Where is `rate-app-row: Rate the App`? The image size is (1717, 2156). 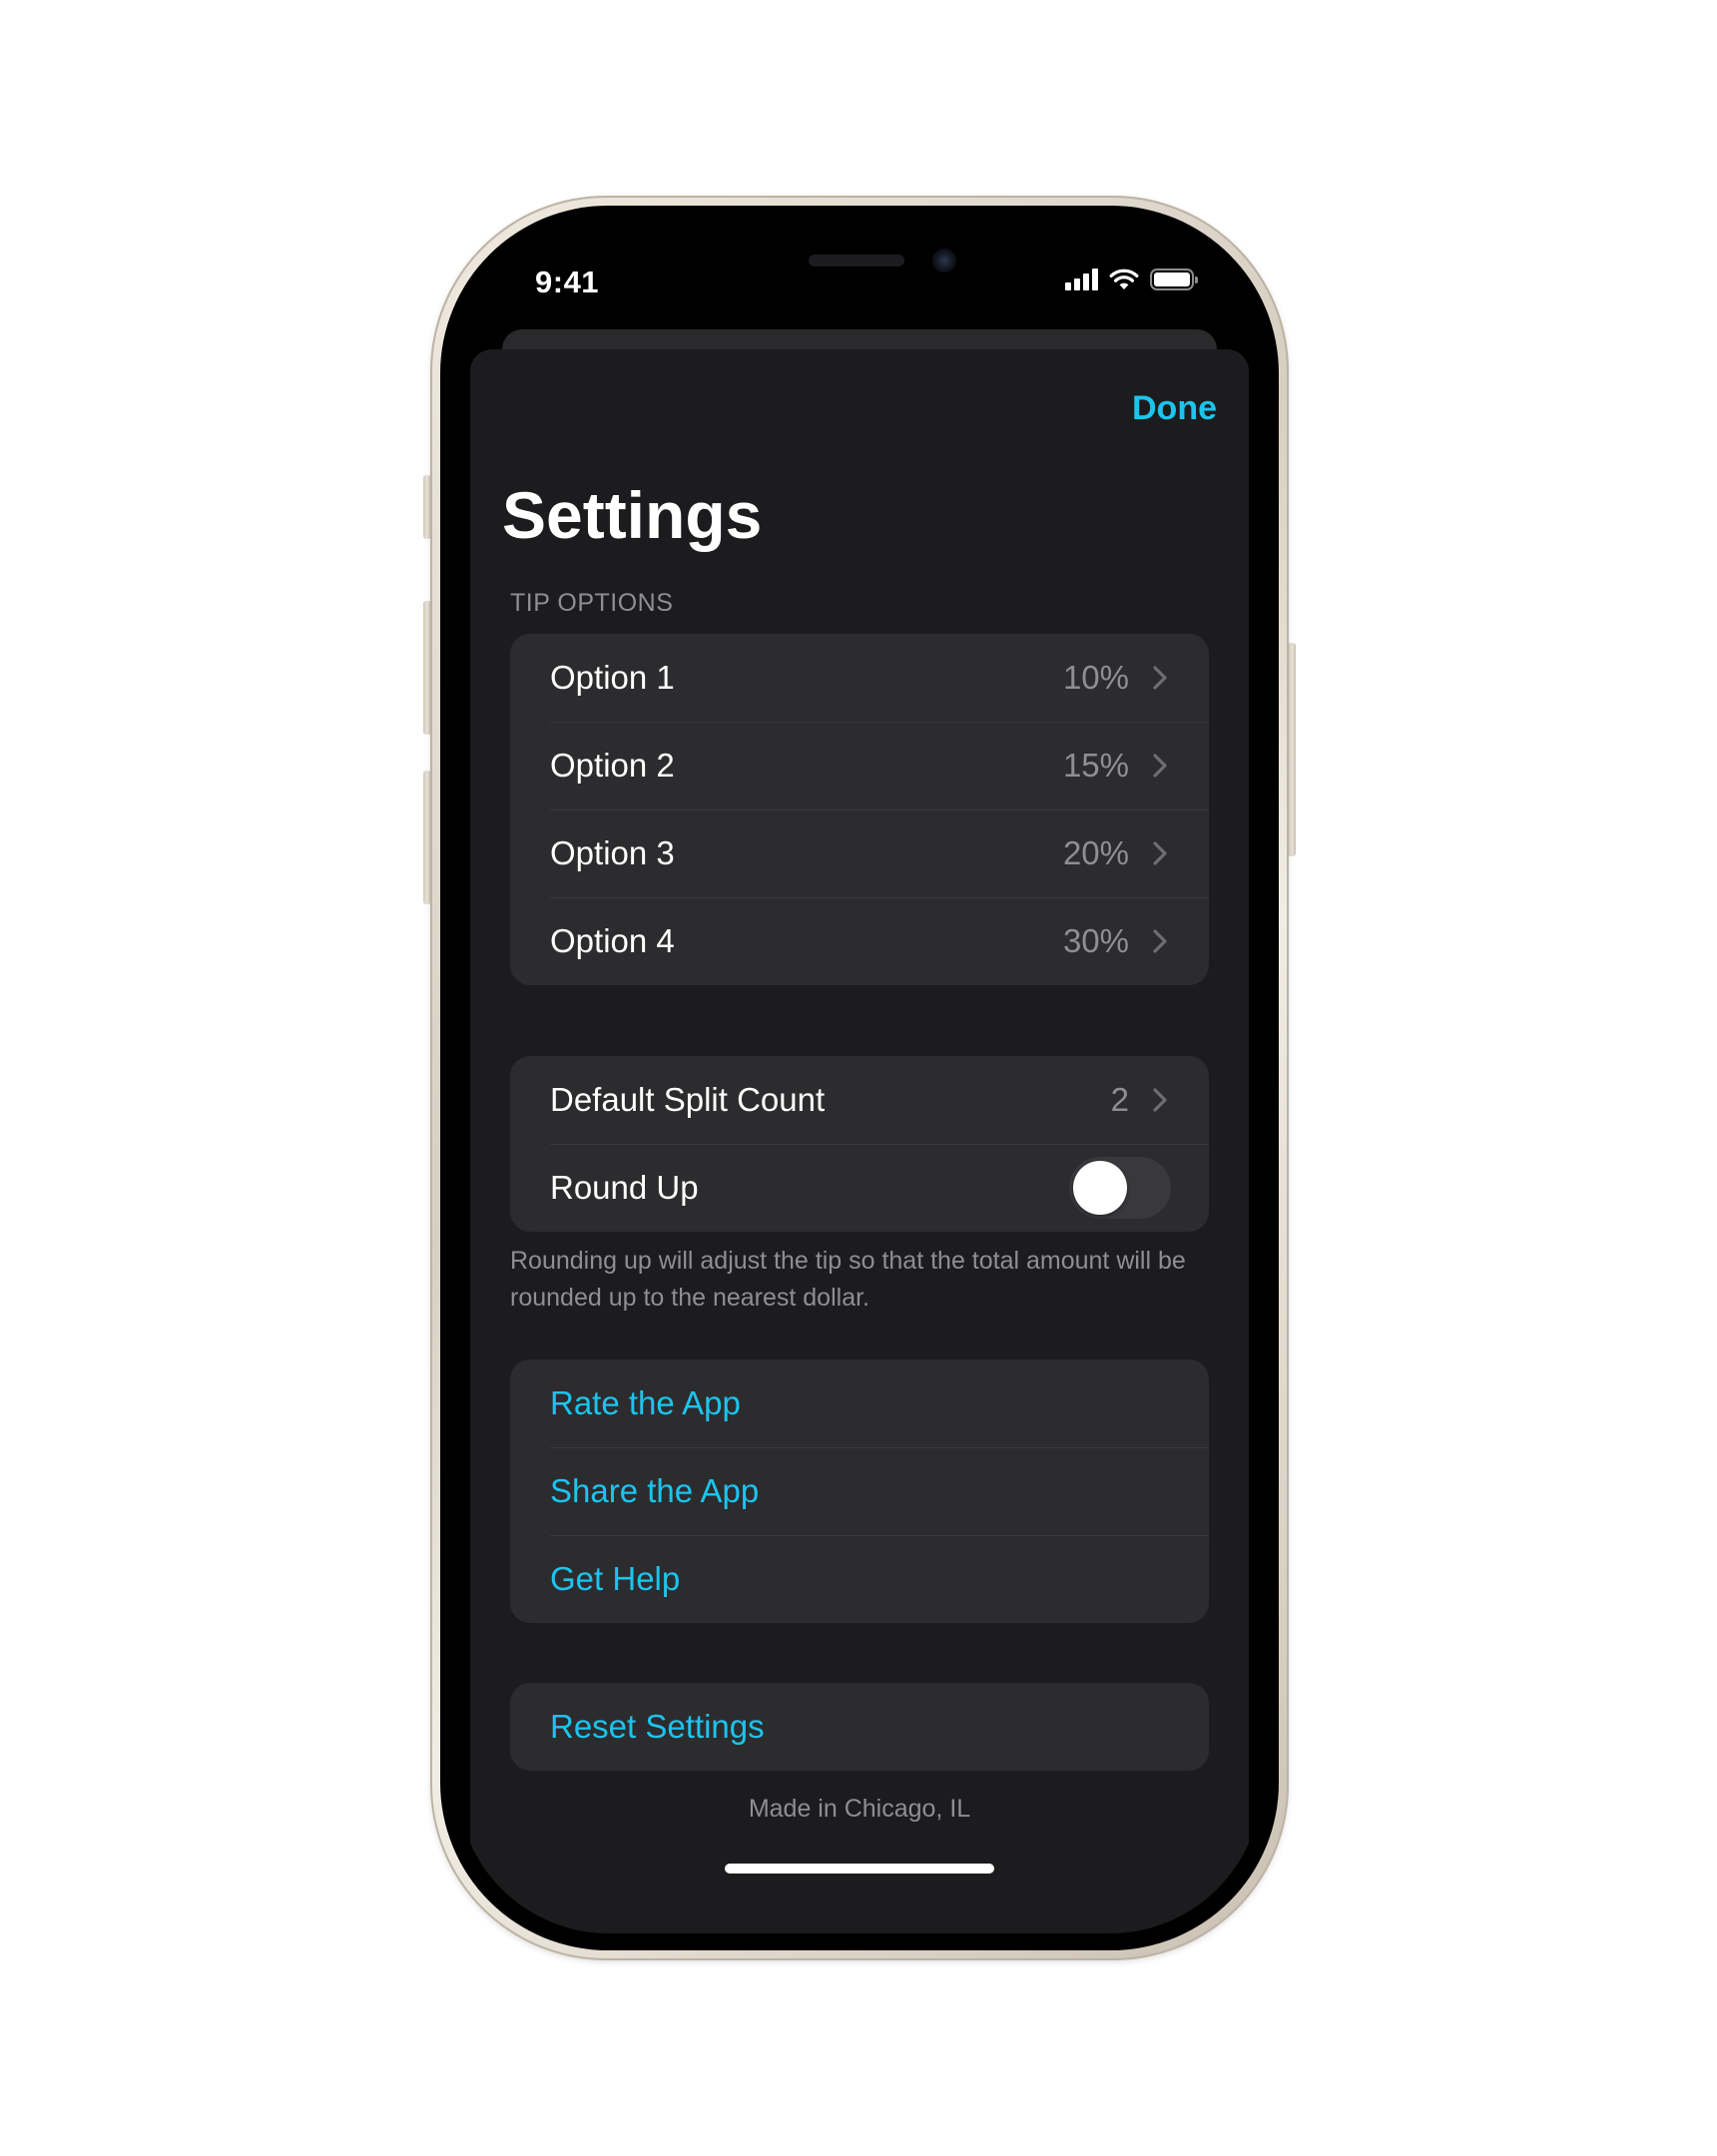
rate-app-row: Rate the App is located at coordinates (859, 1403).